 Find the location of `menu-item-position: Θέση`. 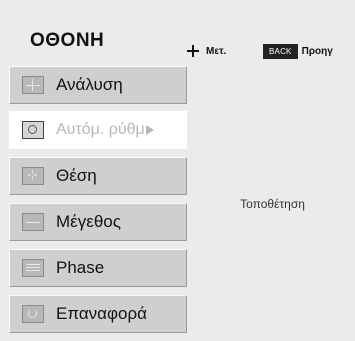

menu-item-position: Θέση is located at coordinates (98, 176).